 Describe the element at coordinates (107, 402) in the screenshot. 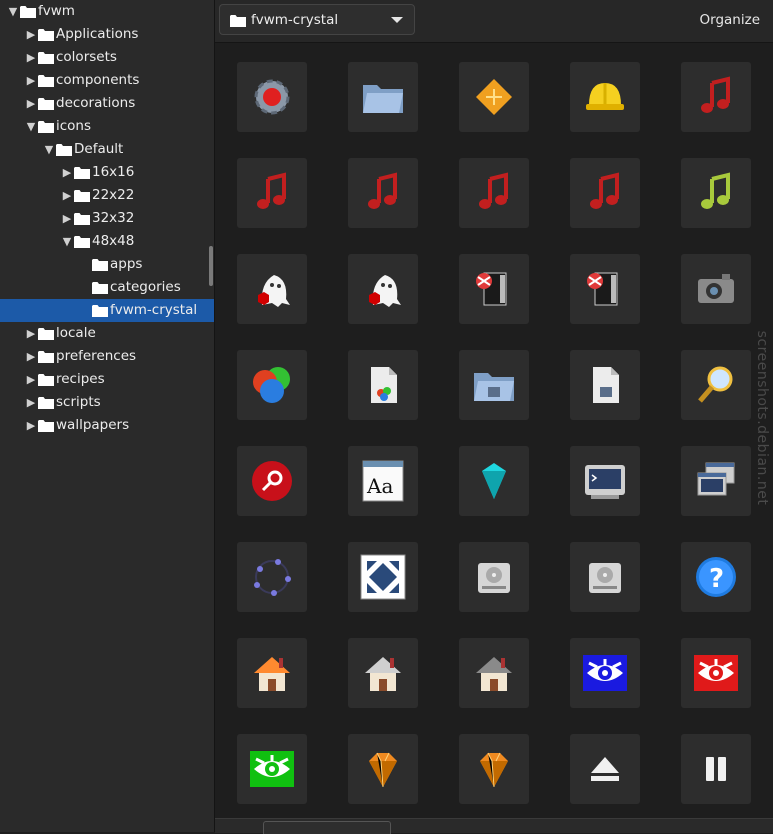

I see `tree-item-scripts: ▶ scripts` at that location.